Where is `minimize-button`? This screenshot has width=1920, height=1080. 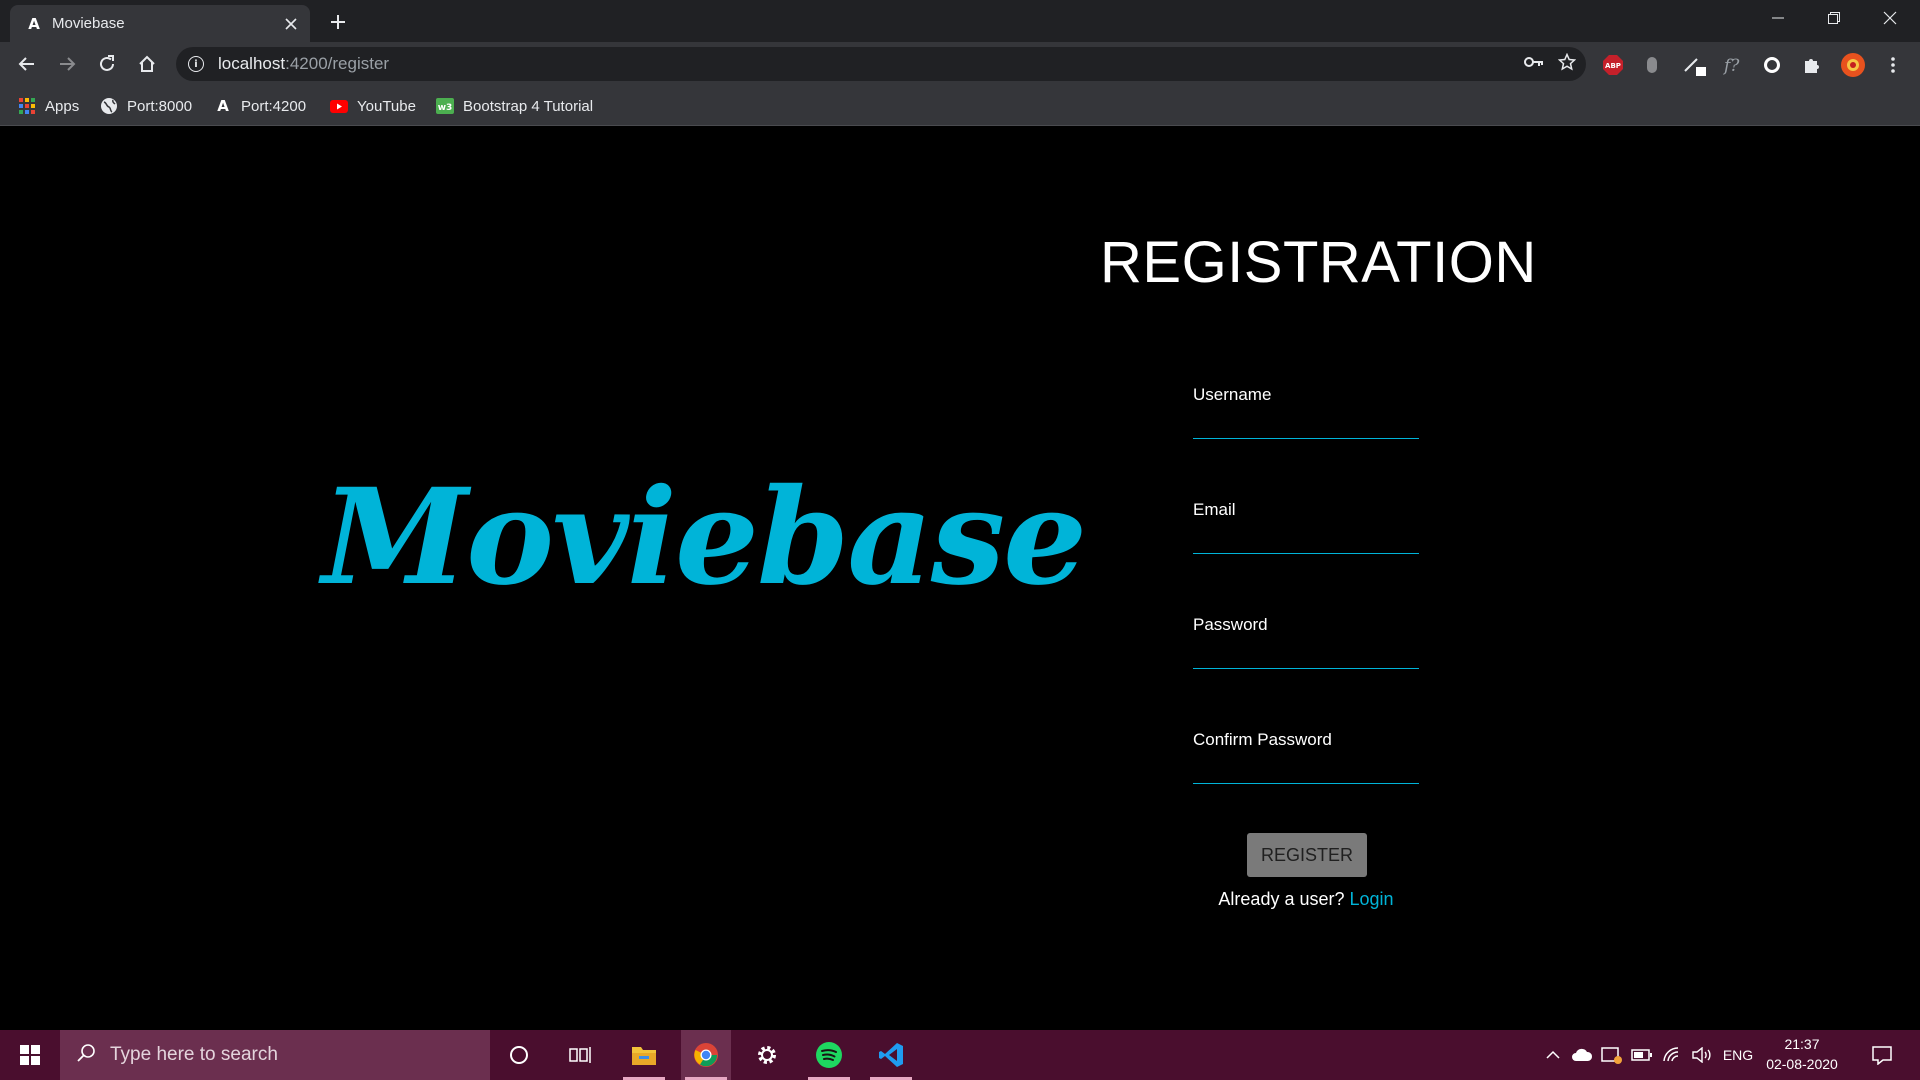
minimize-button is located at coordinates (1778, 18).